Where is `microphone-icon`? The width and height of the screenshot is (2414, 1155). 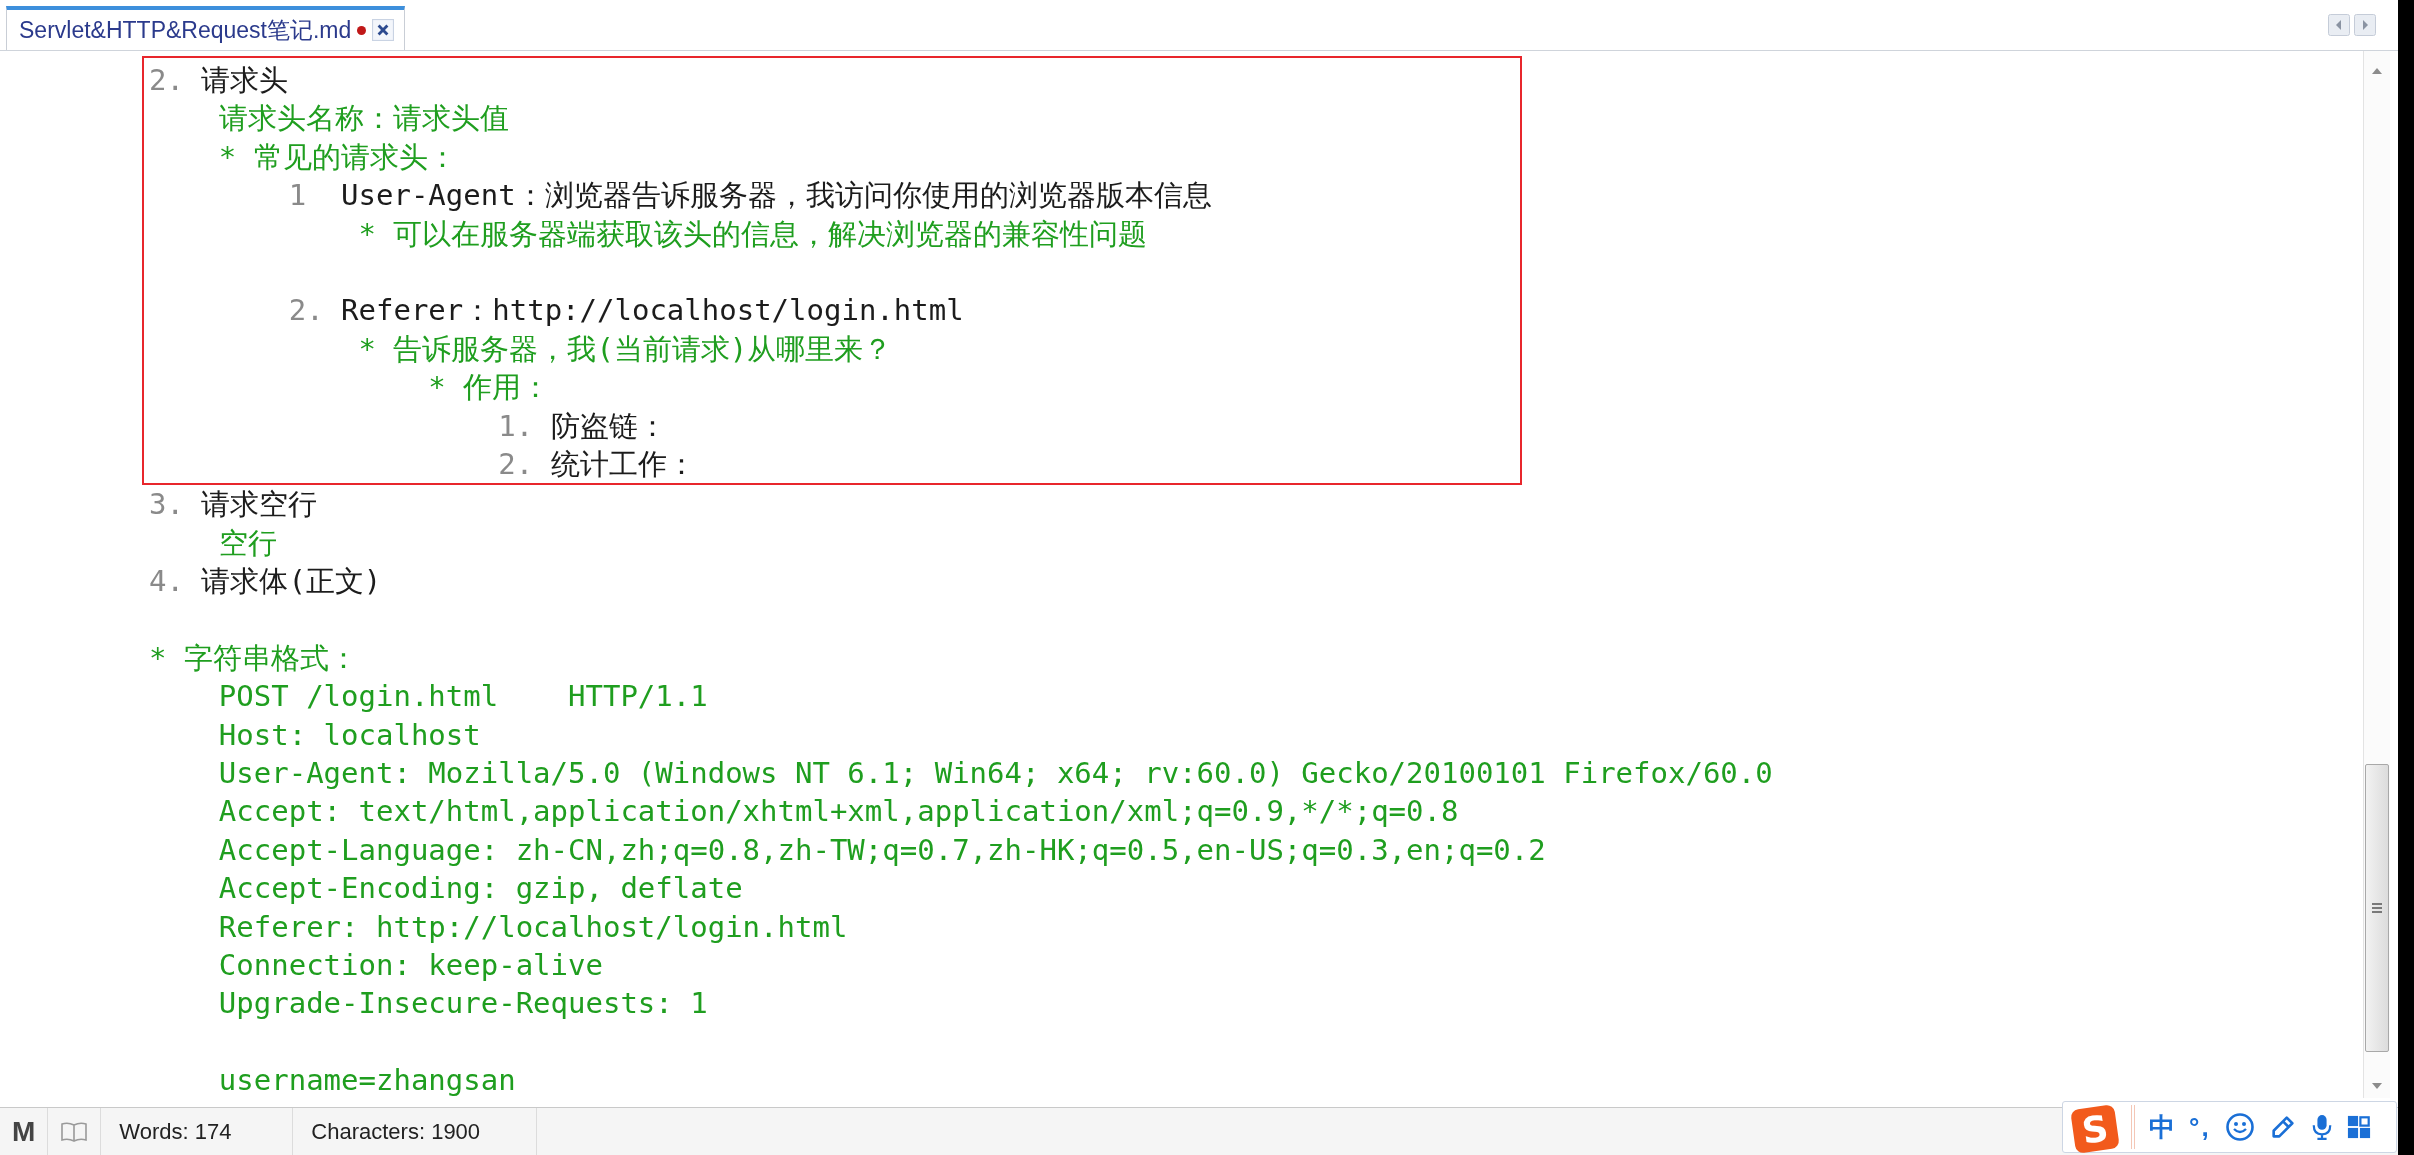
microphone-icon is located at coordinates (2321, 1127).